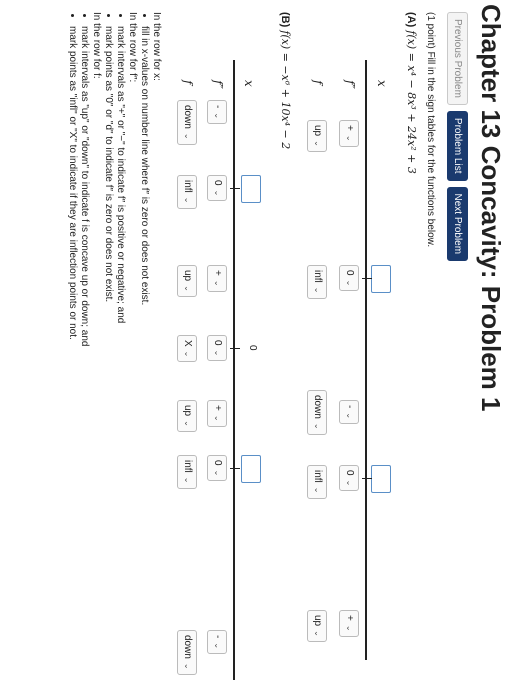  I want to click on part-b-f-select-value: X, so click(187, 343).